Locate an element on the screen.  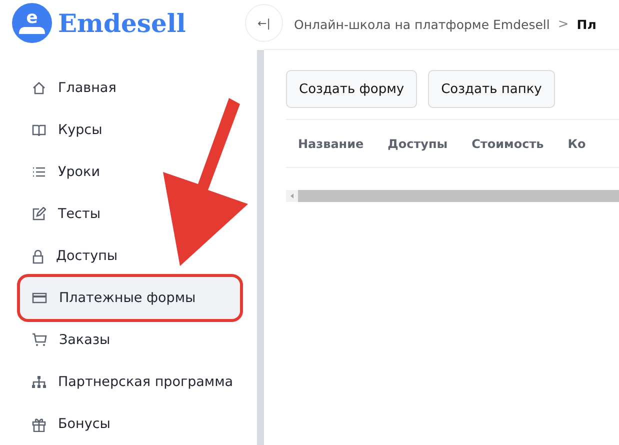
scroll-left-icon is located at coordinates (292, 196).